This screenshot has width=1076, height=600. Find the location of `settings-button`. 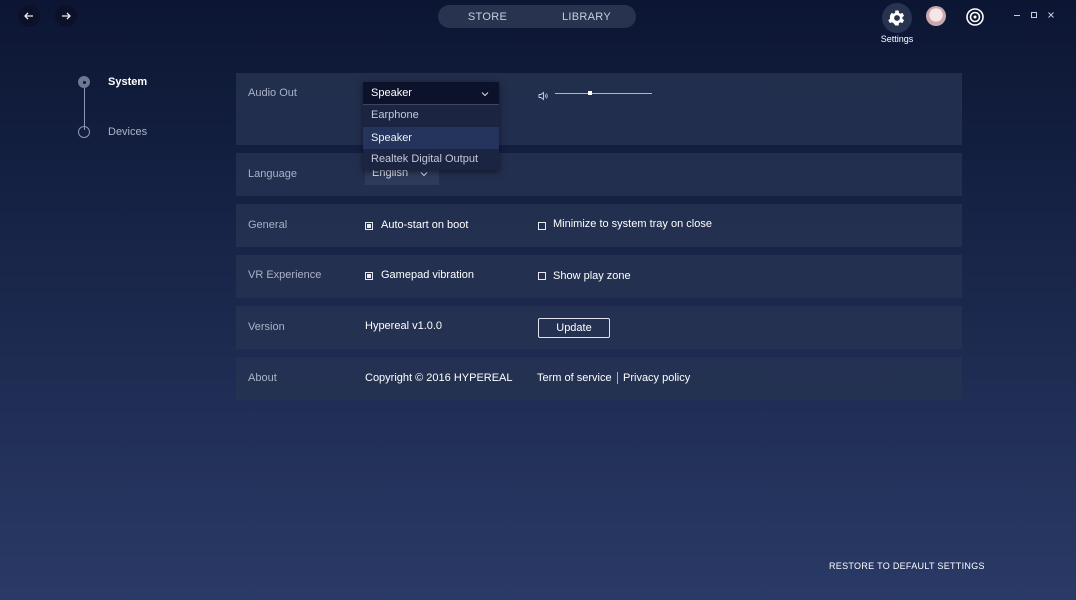

settings-button is located at coordinates (897, 18).